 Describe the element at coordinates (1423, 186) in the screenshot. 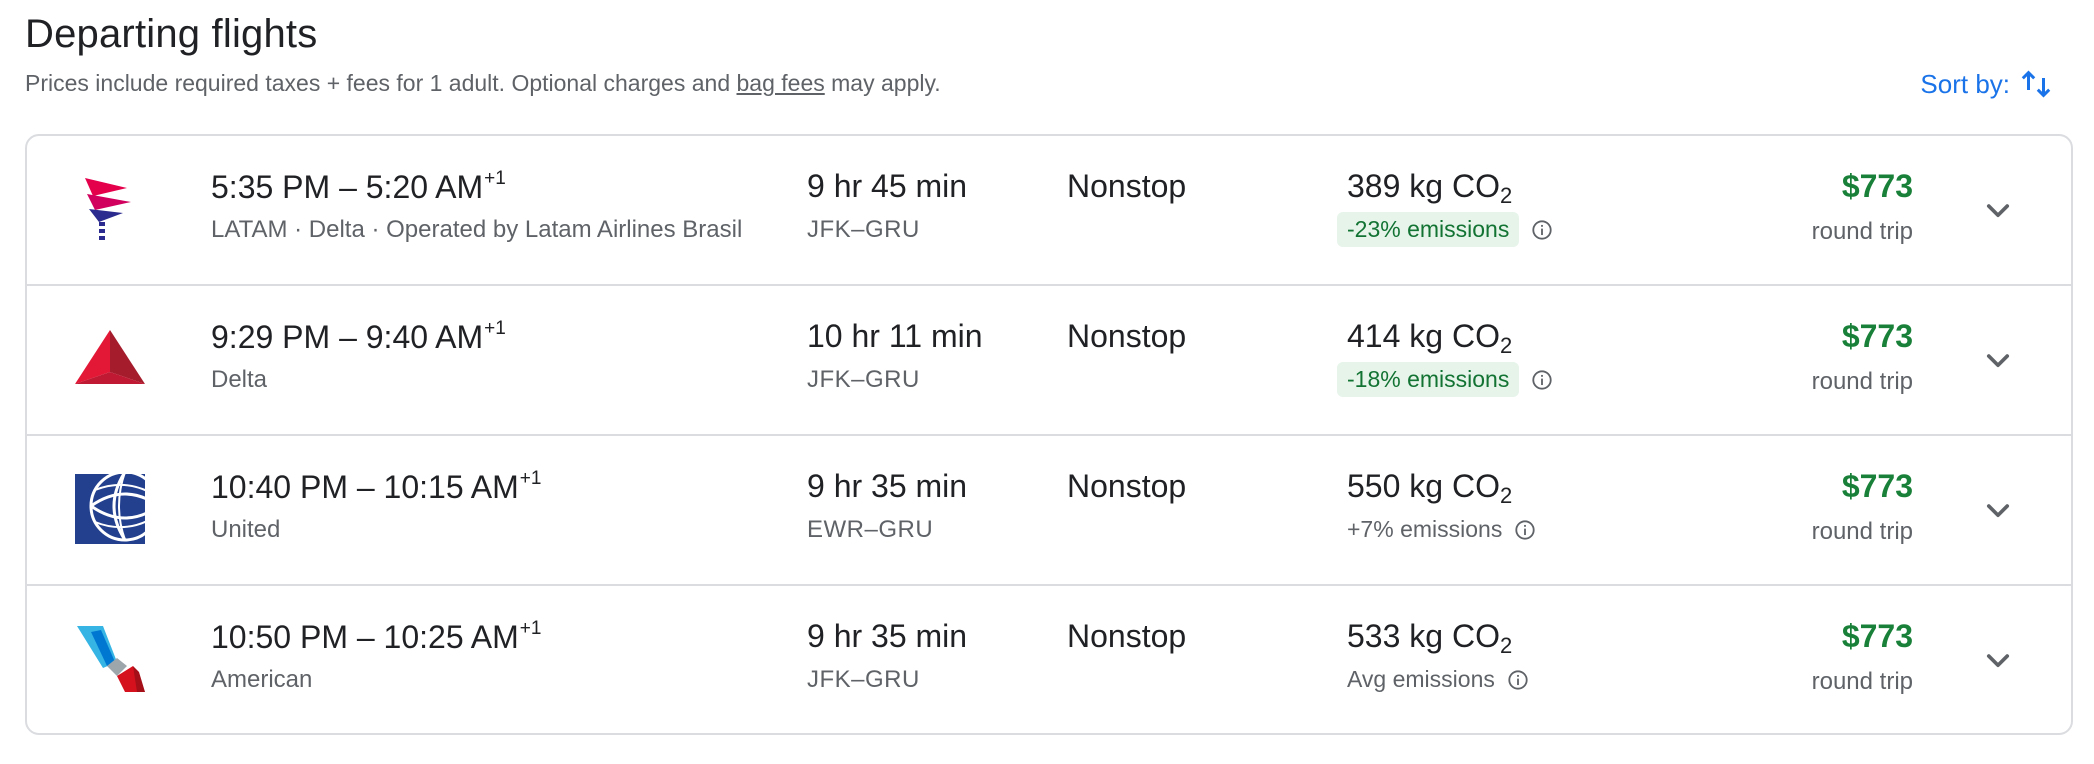

I see `co2-amount: 389 kg CO` at that location.